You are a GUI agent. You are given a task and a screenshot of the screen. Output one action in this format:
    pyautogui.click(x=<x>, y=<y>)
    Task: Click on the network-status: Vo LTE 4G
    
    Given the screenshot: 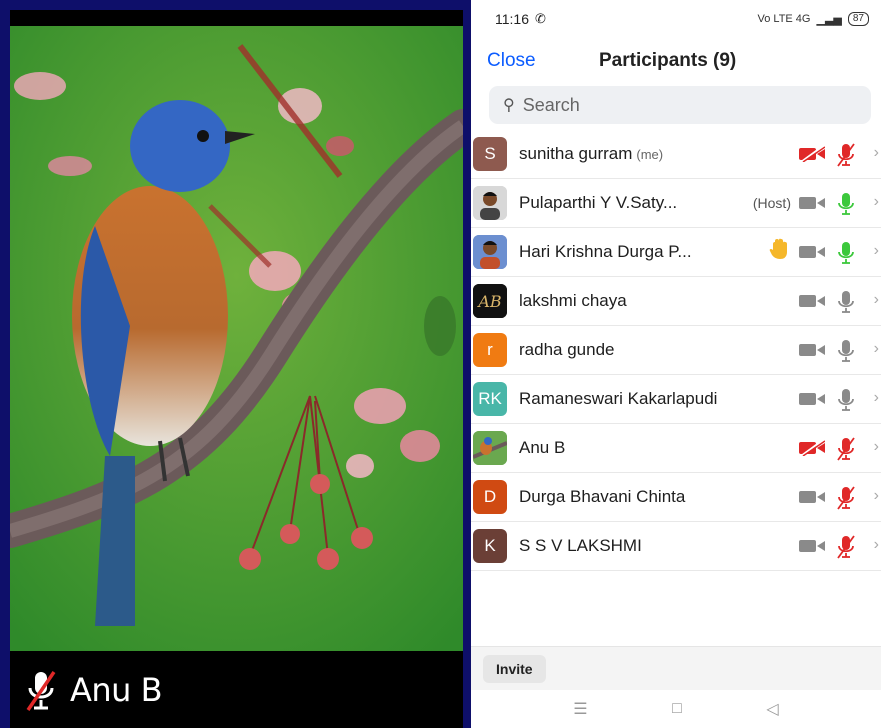 What is the action you would take?
    pyautogui.click(x=784, y=19)
    